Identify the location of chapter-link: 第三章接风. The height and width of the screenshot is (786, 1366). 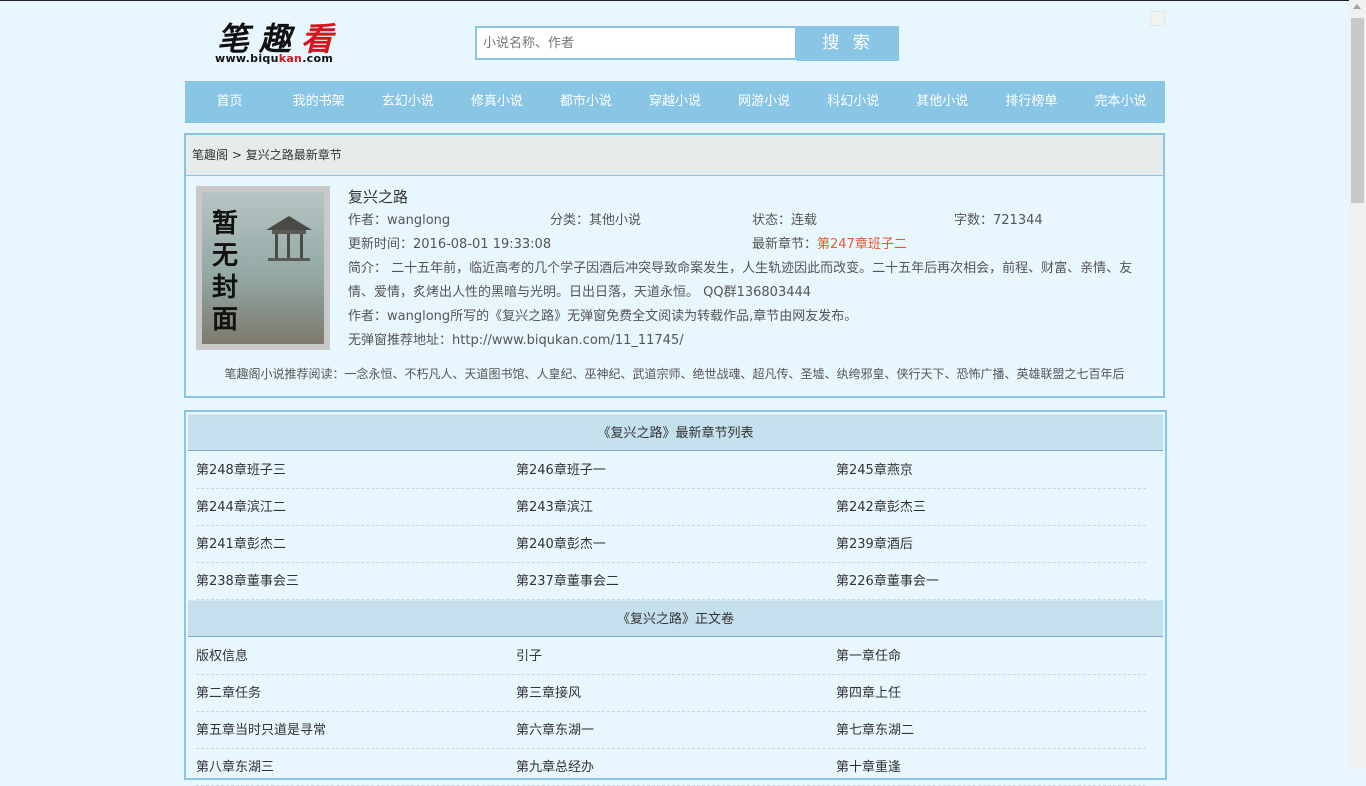
(548, 693).